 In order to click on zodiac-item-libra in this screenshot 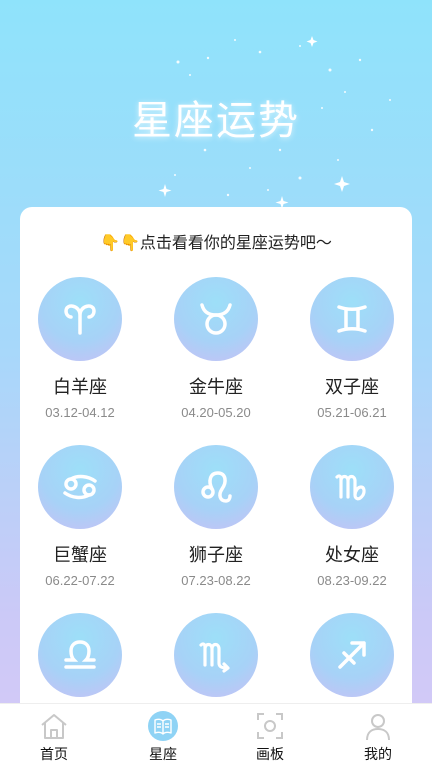, I will do `click(80, 661)`.